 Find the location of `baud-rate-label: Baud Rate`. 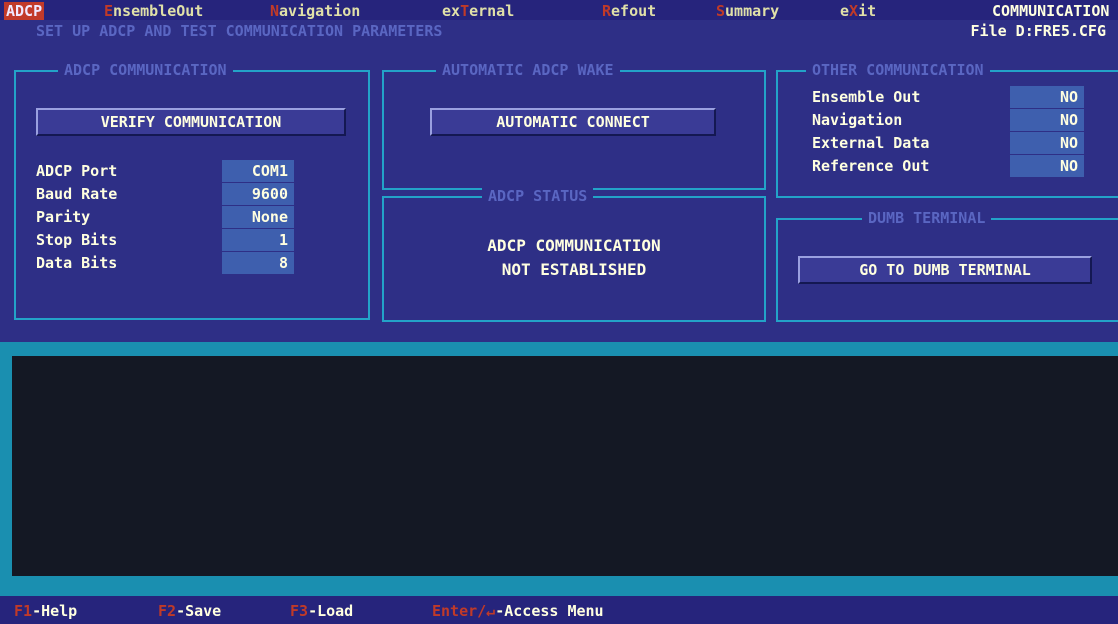

baud-rate-label: Baud Rate is located at coordinates (77, 194).